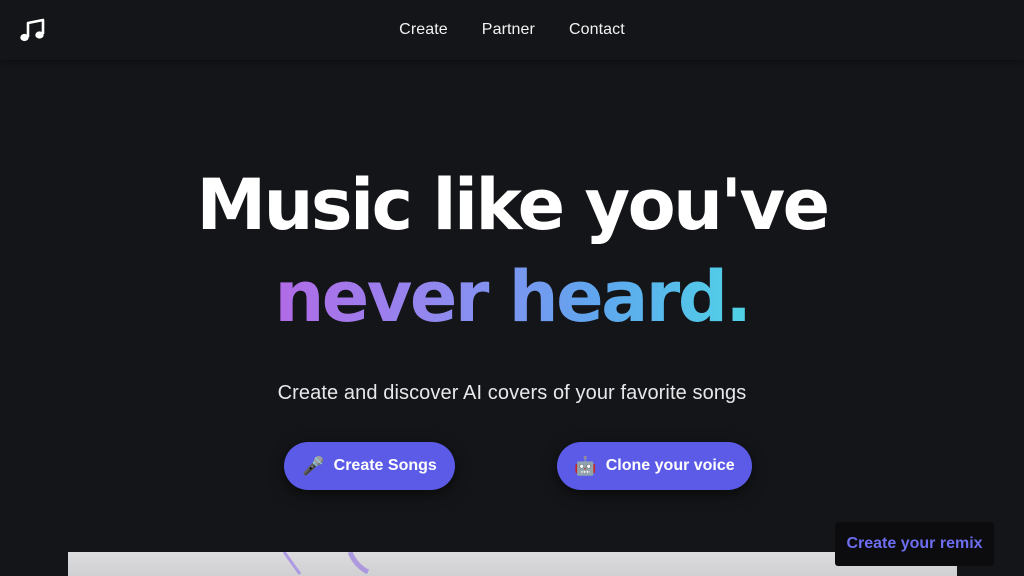  I want to click on create-songs-button: 🎤 Create Songs, so click(369, 466).